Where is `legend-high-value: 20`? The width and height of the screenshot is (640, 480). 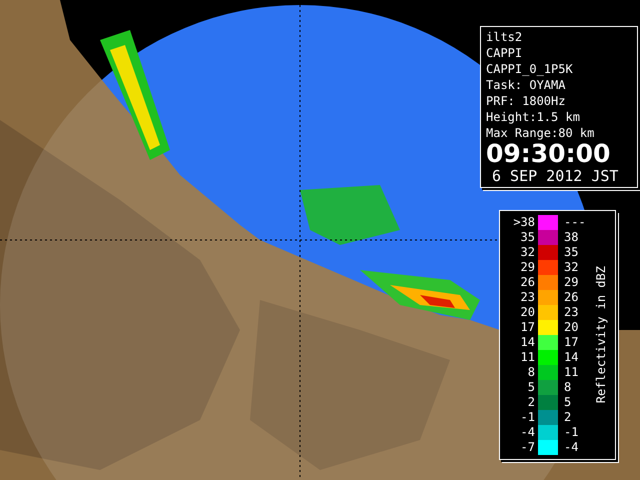
legend-high-value: 20 is located at coordinates (571, 327).